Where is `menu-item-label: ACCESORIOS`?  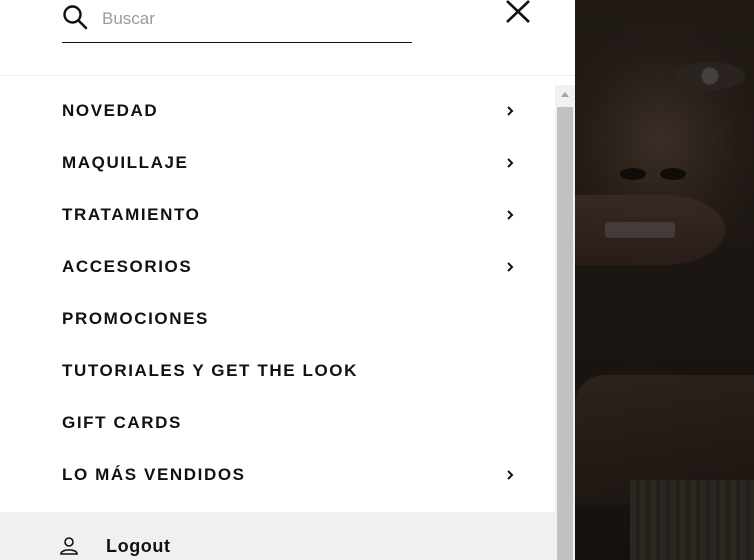 menu-item-label: ACCESORIOS is located at coordinates (127, 266).